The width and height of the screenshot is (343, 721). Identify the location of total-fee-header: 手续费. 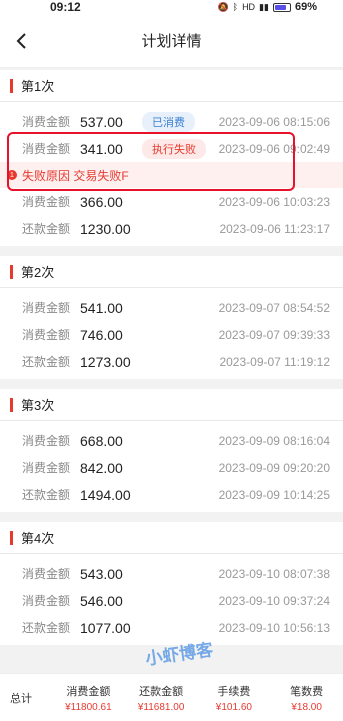
(234, 691).